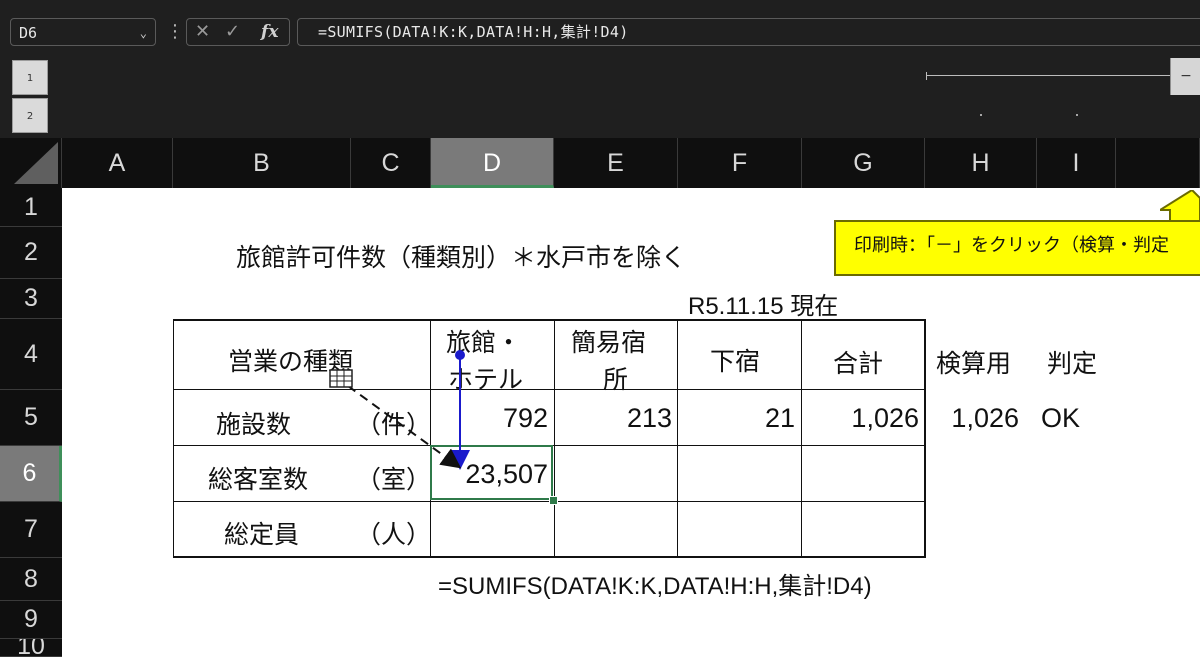 Image resolution: width=1200 pixels, height=657 pixels. Describe the element at coordinates (258, 479) in the screenshot. I see `row-rooms-label: 総客室数` at that location.